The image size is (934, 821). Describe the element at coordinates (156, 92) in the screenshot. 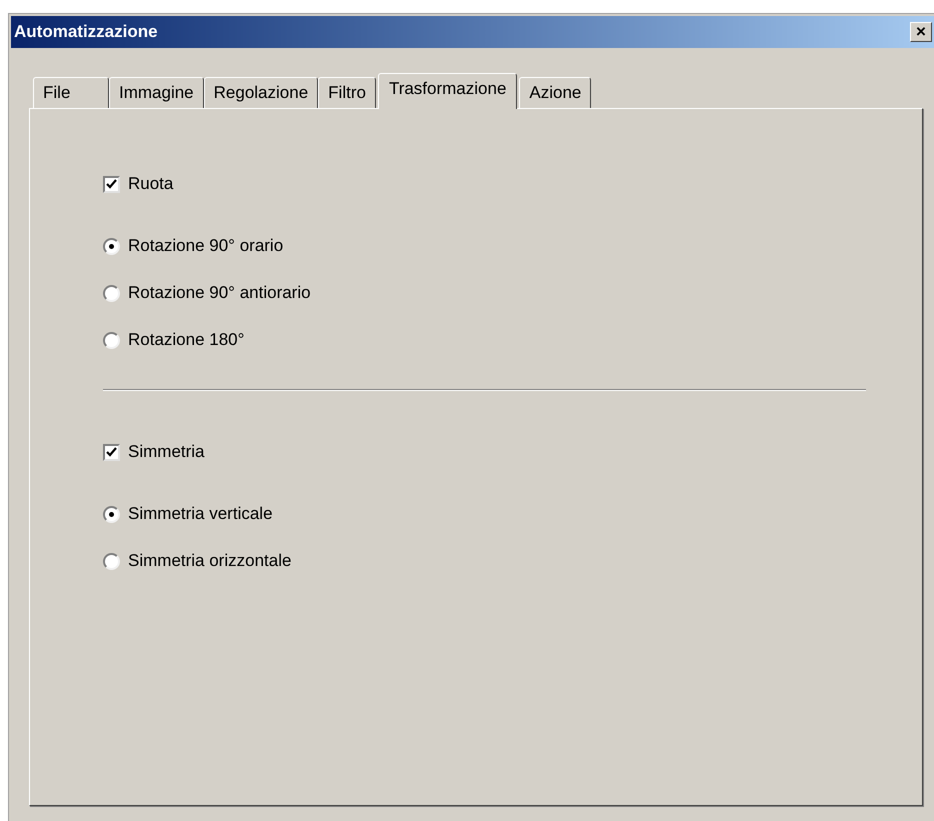

I see `tab: Immagine` at that location.